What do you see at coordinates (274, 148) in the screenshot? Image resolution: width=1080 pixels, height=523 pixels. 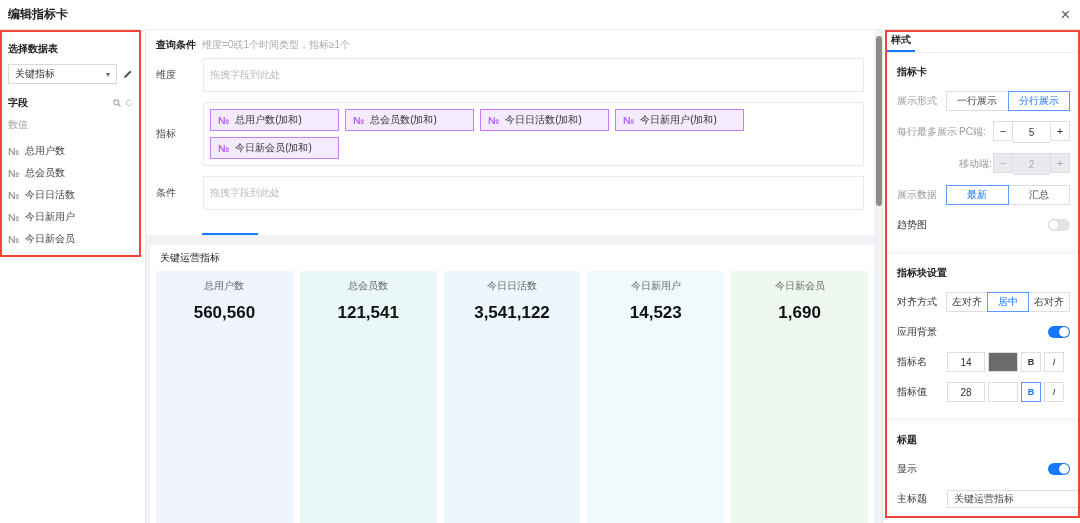 I see `field-chip: № 今日新会员(加和)` at bounding box center [274, 148].